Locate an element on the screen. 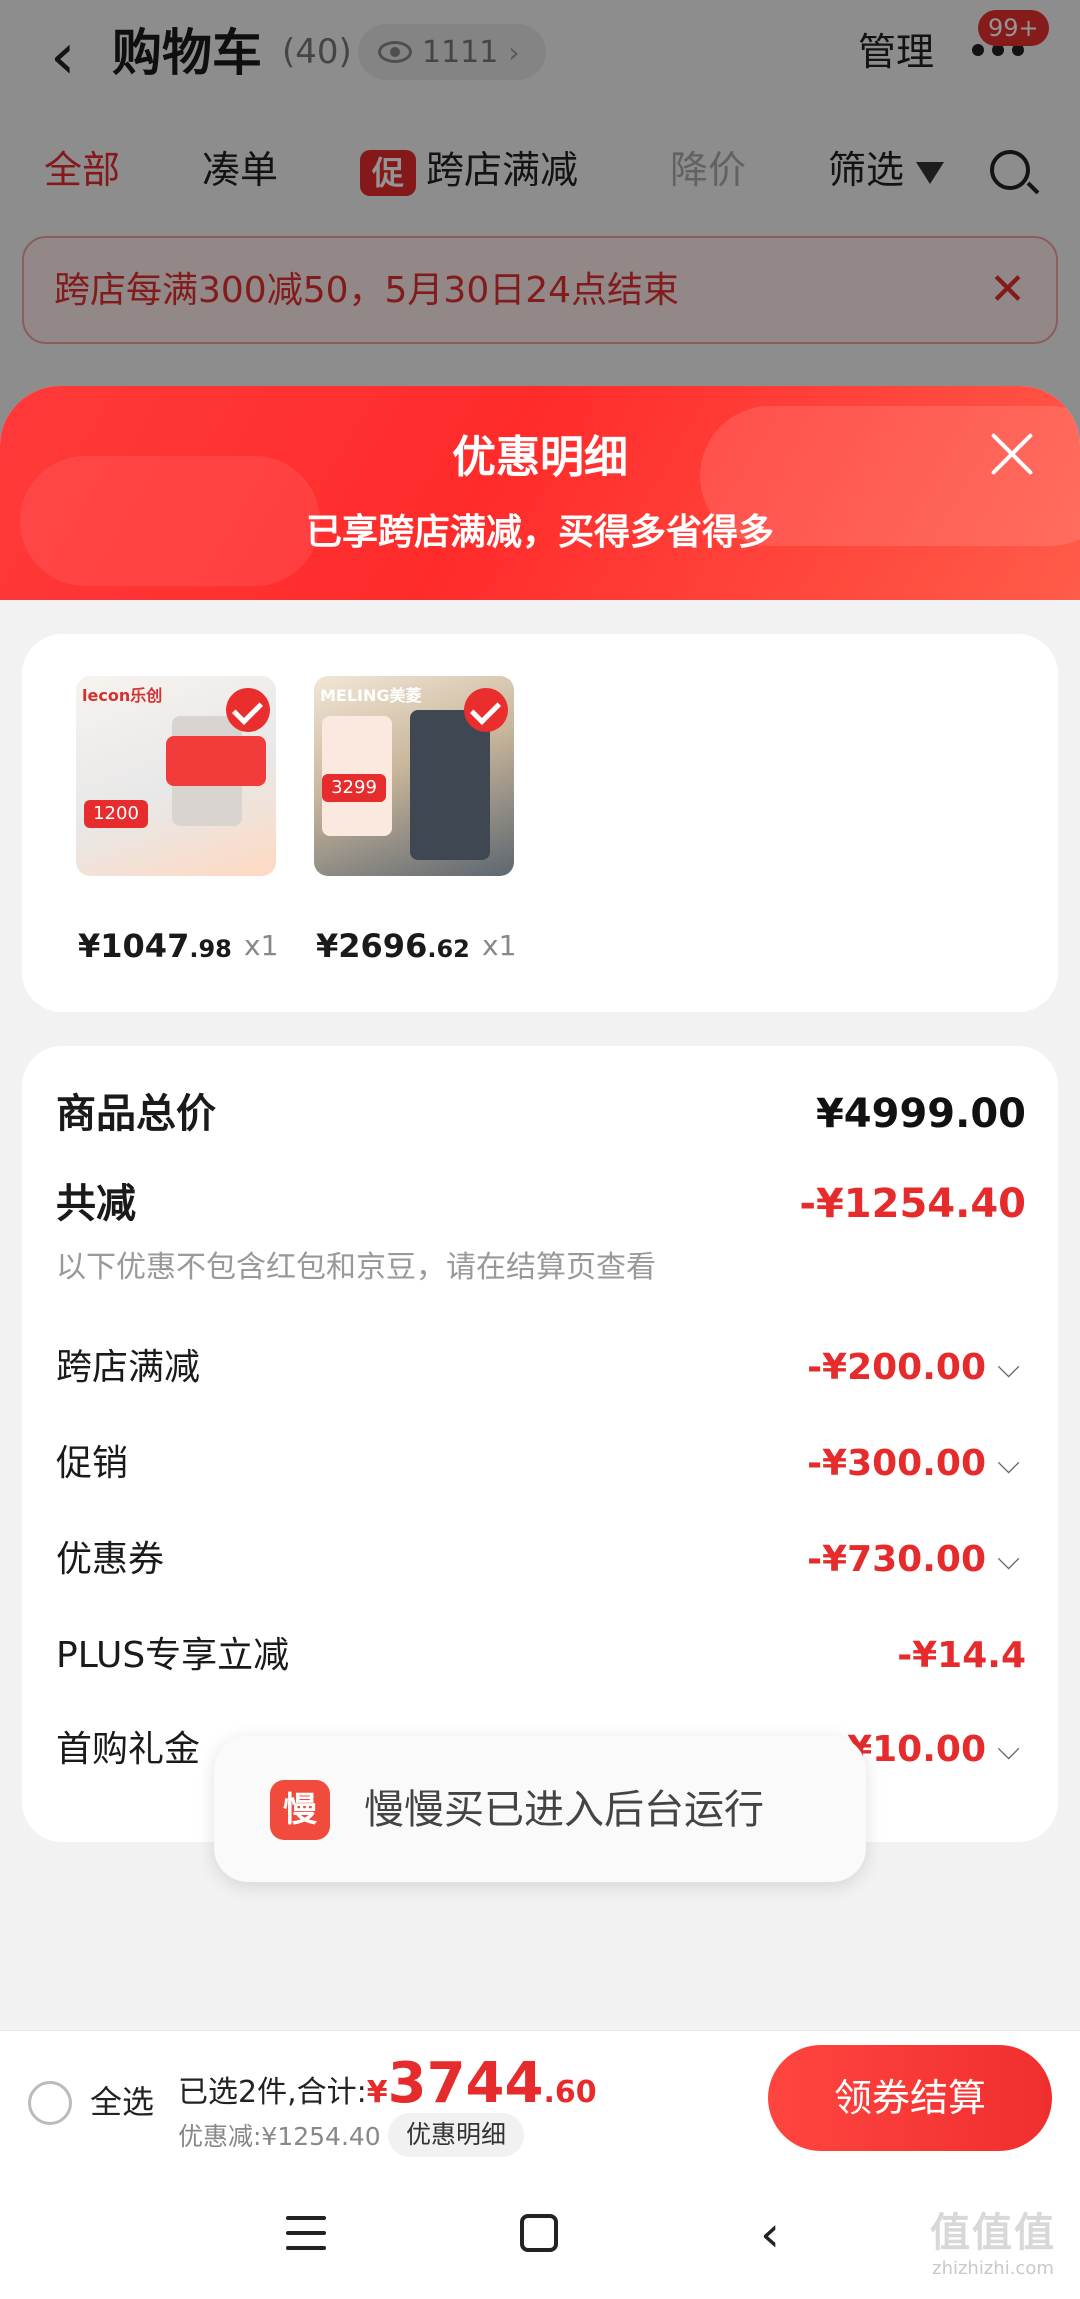 Image resolution: width=1080 pixels, height=2299 pixels. total-price-row: 商品总价 ¥4999.00 is located at coordinates (541, 1114).